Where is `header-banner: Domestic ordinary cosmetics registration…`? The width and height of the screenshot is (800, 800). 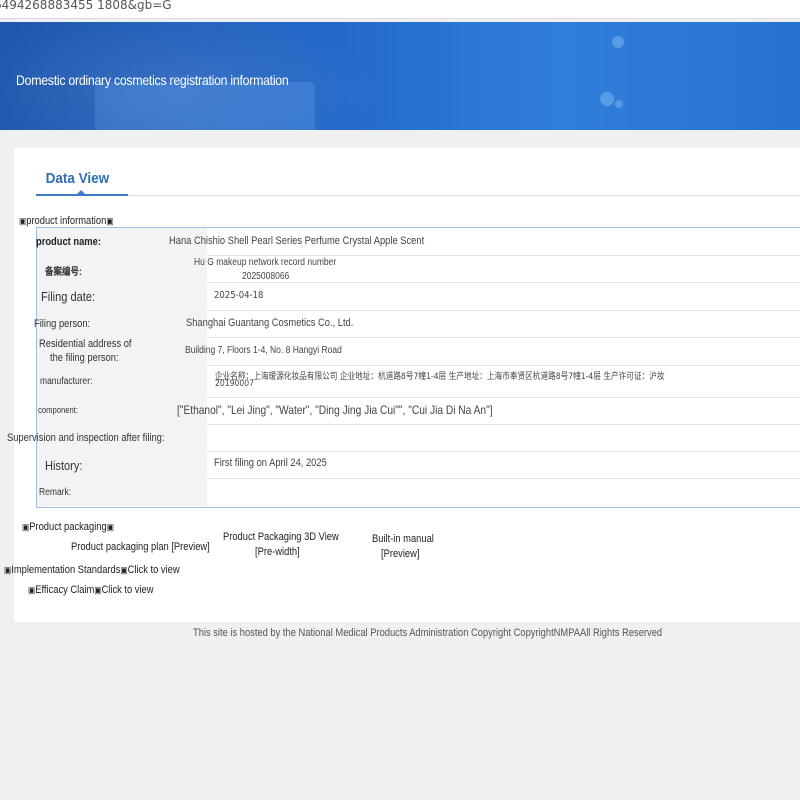
header-banner: Domestic ordinary cosmetics registration… is located at coordinates (400, 76).